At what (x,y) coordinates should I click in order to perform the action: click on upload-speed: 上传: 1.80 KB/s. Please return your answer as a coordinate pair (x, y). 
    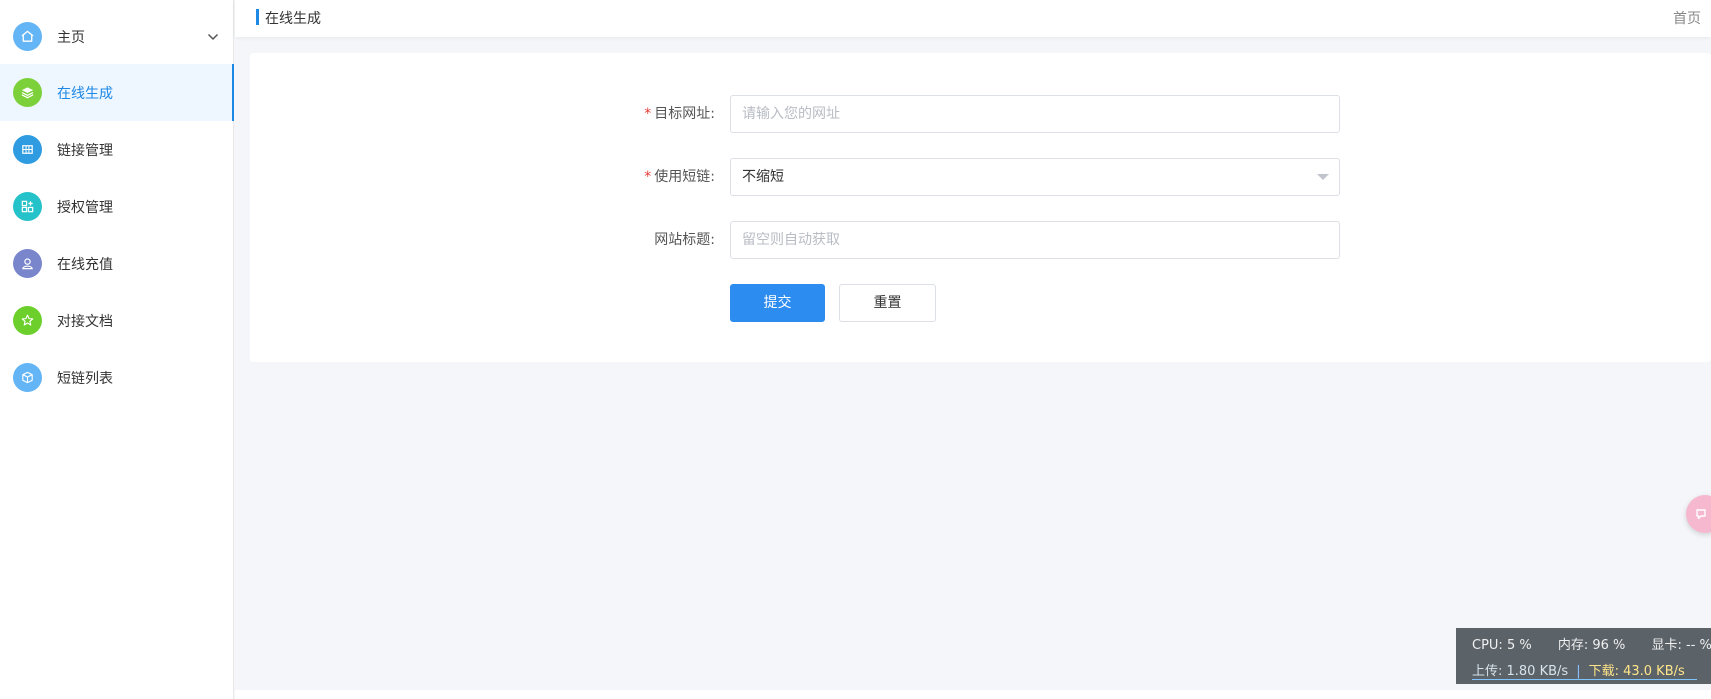
    Looking at the image, I should click on (1520, 671).